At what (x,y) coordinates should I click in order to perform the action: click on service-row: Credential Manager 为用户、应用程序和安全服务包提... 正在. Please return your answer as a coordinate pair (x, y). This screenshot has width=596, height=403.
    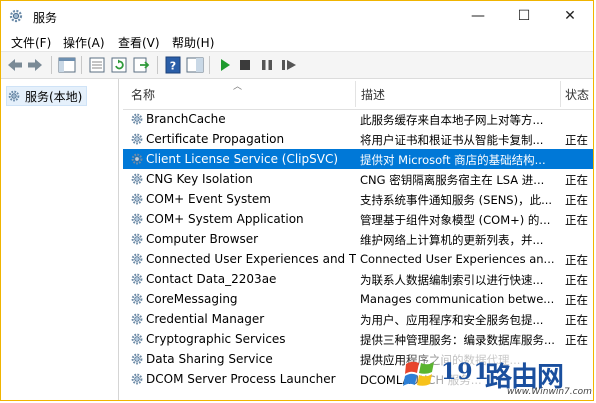
    Looking at the image, I should click on (358, 319).